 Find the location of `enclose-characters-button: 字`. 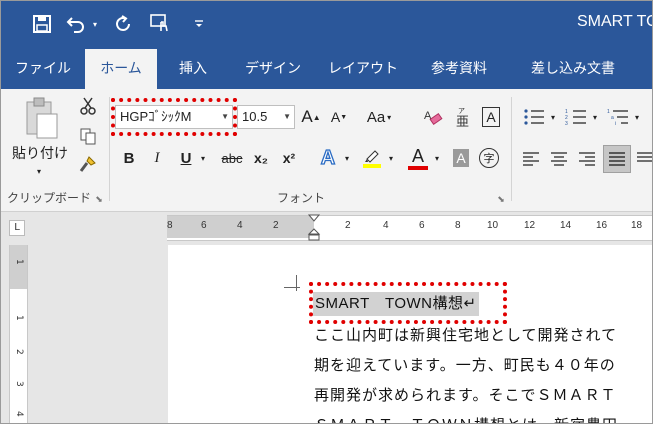

enclose-characters-button: 字 is located at coordinates (489, 158).